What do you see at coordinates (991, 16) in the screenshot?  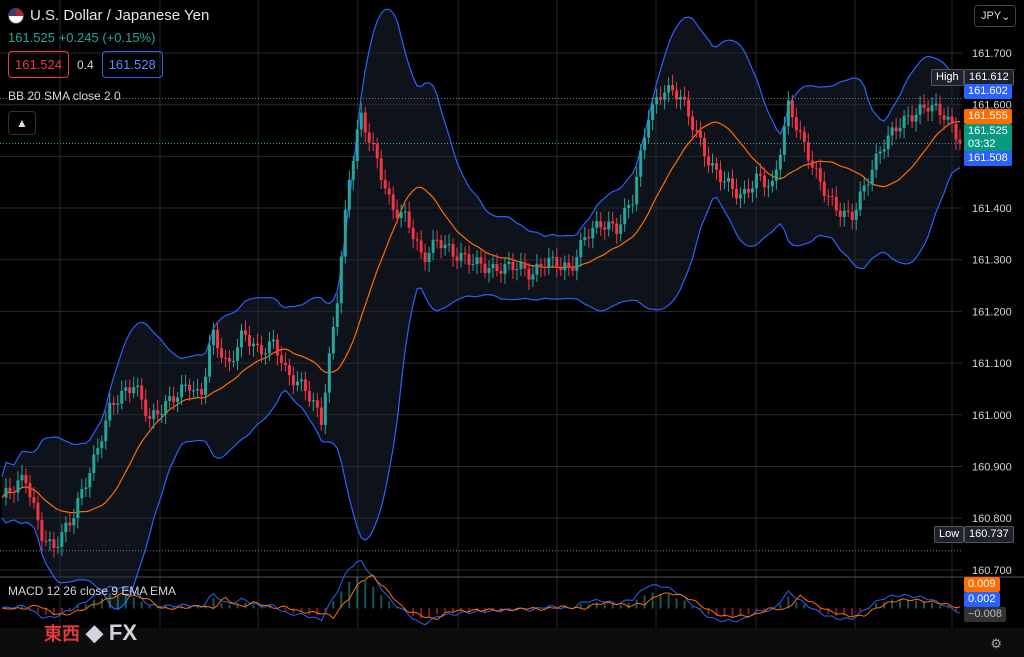 I see `currency-value: JPY` at bounding box center [991, 16].